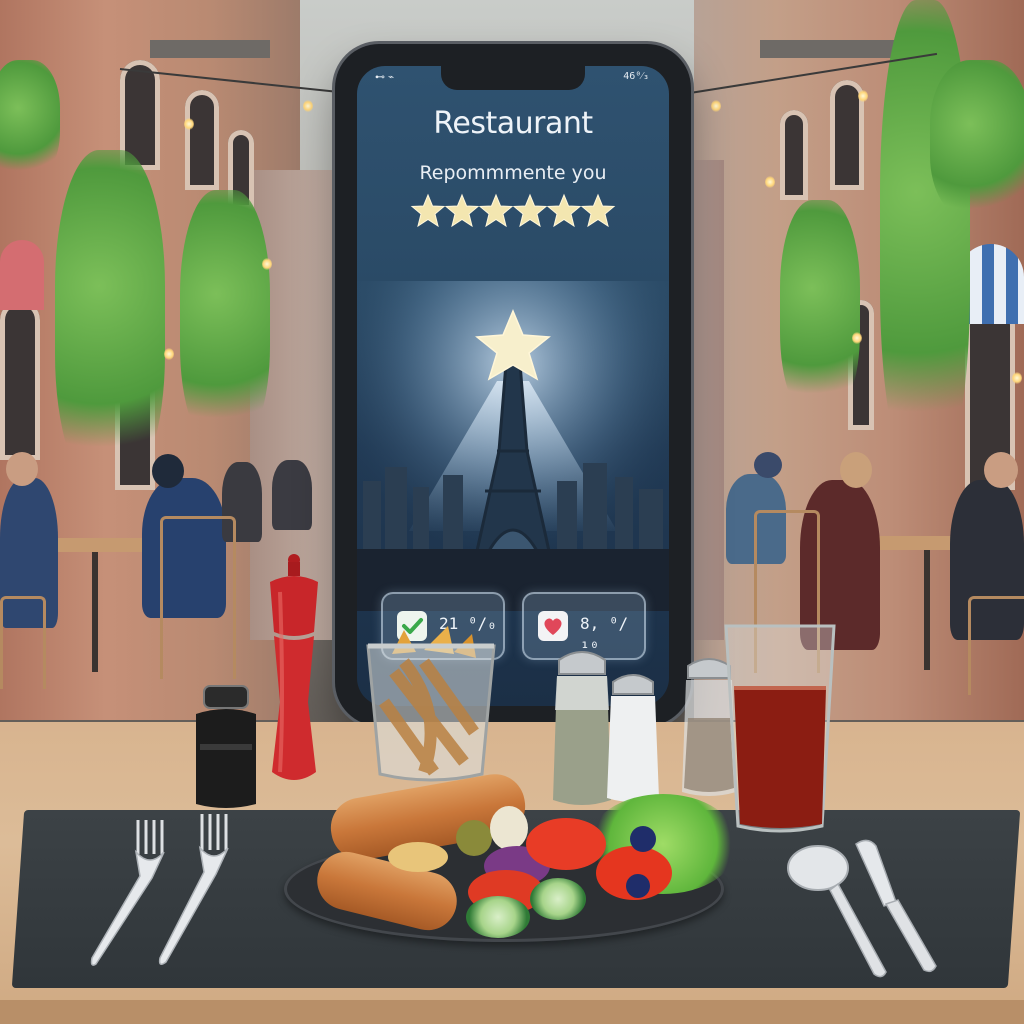 The width and height of the screenshot is (1024, 1024). Describe the element at coordinates (474, 838) in the screenshot. I see `olive` at that location.